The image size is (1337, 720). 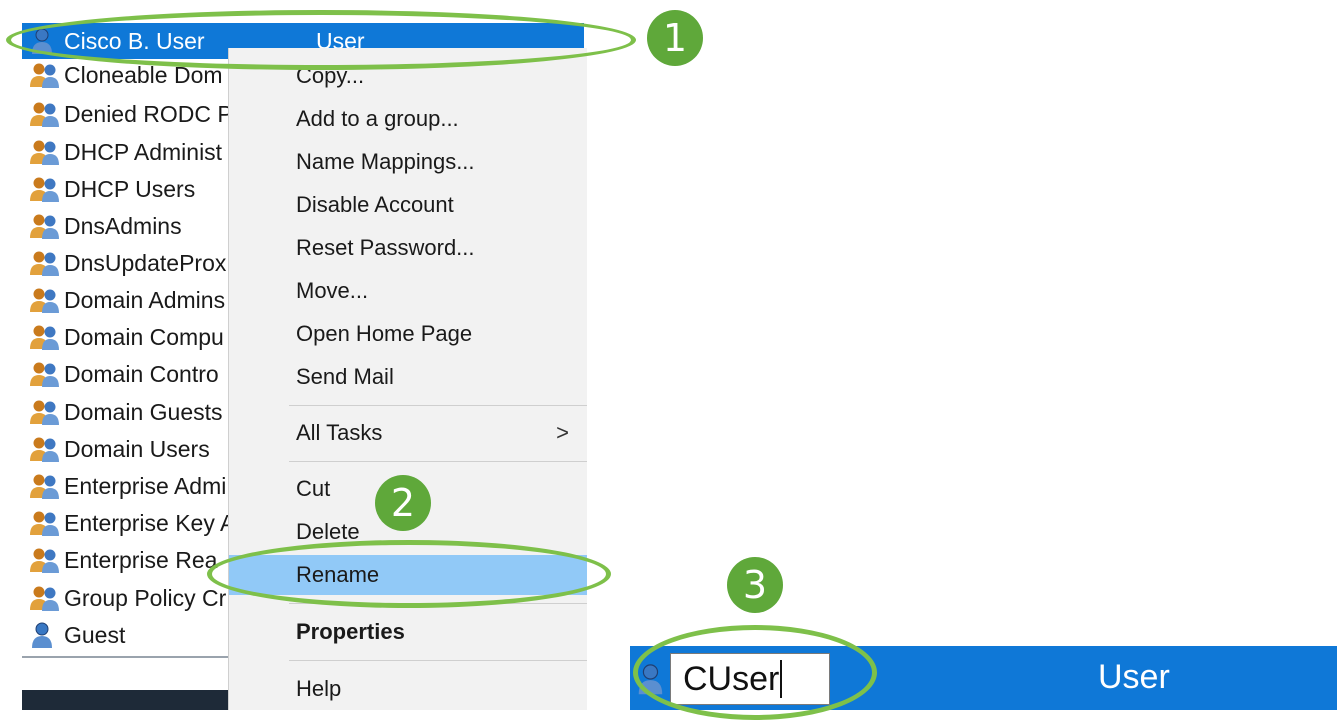 What do you see at coordinates (145, 485) in the screenshot?
I see `list-item-label: Enterprise Admi` at bounding box center [145, 485].